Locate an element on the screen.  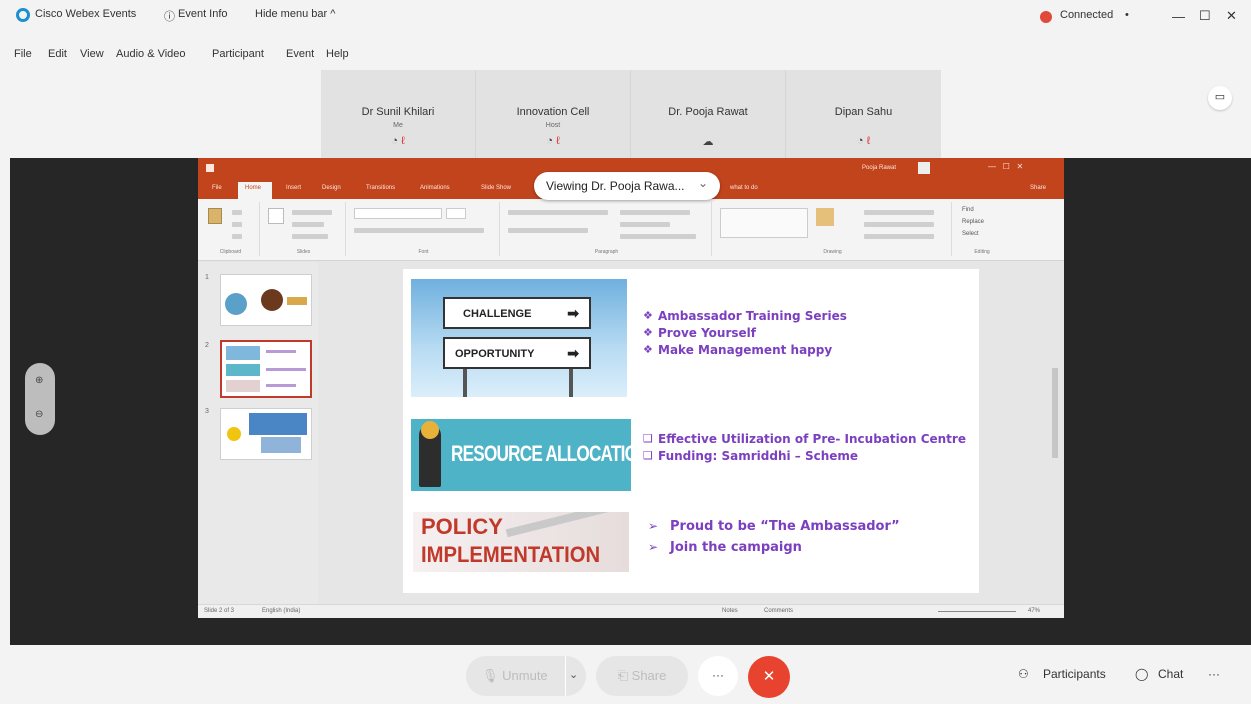
close-icon: ✕ is located at coordinates (769, 676).